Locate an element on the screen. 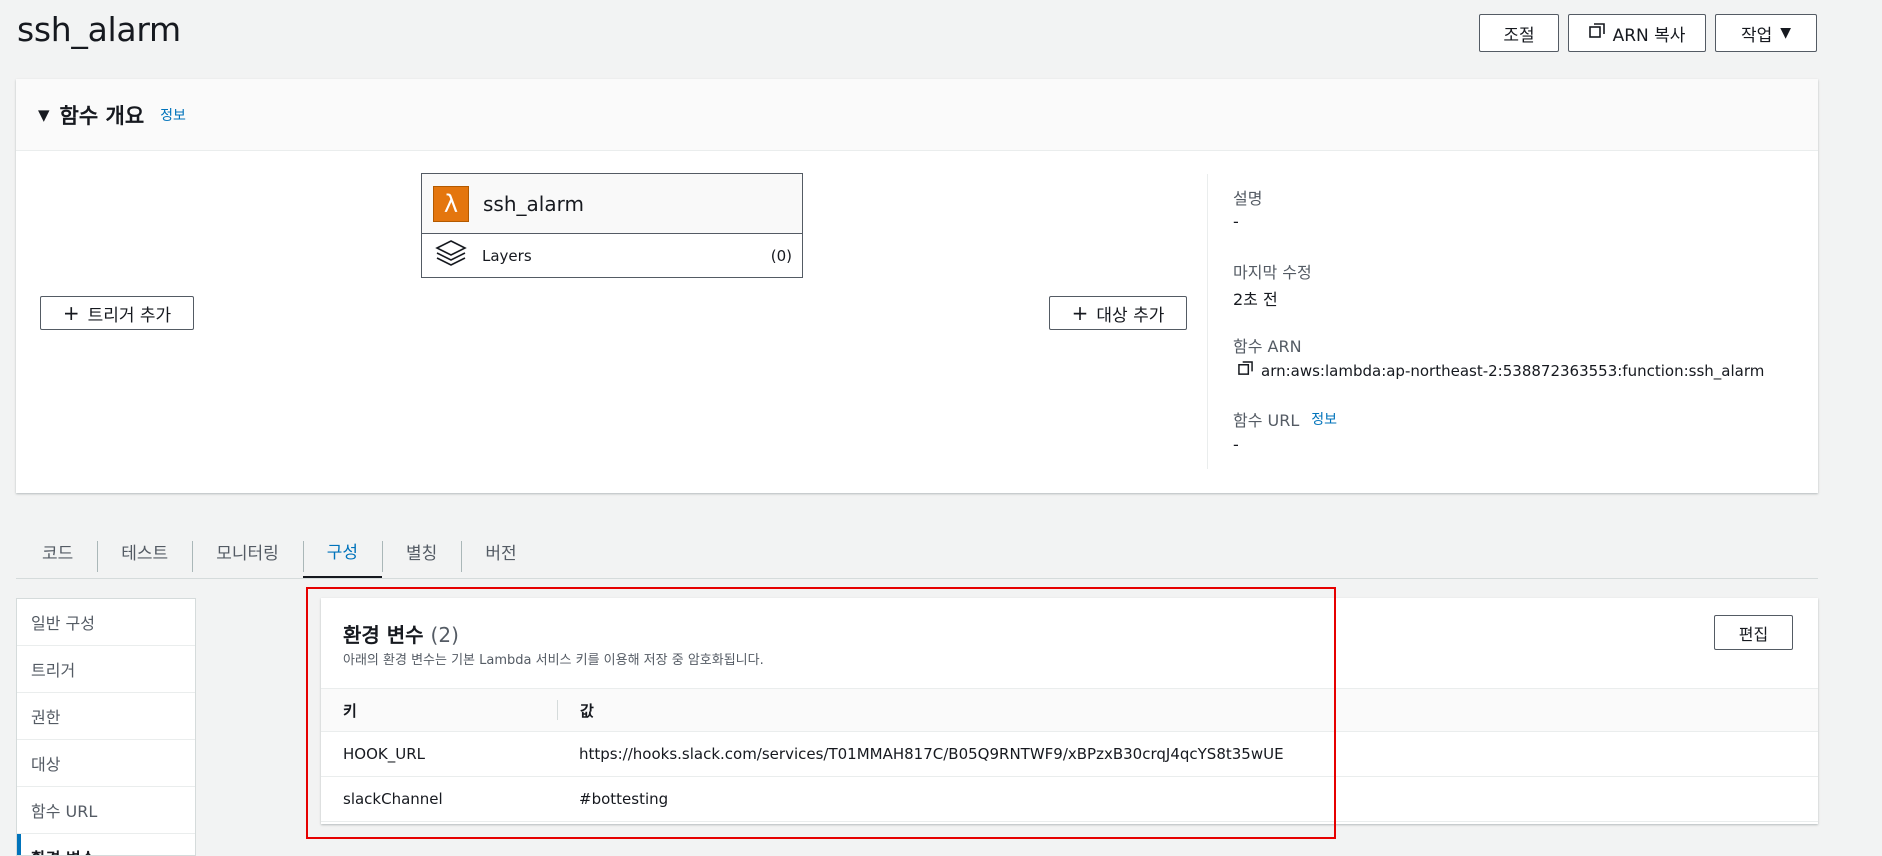 The width and height of the screenshot is (1882, 856). env-title-row: 환경 변수 (2) is located at coordinates (401, 633).